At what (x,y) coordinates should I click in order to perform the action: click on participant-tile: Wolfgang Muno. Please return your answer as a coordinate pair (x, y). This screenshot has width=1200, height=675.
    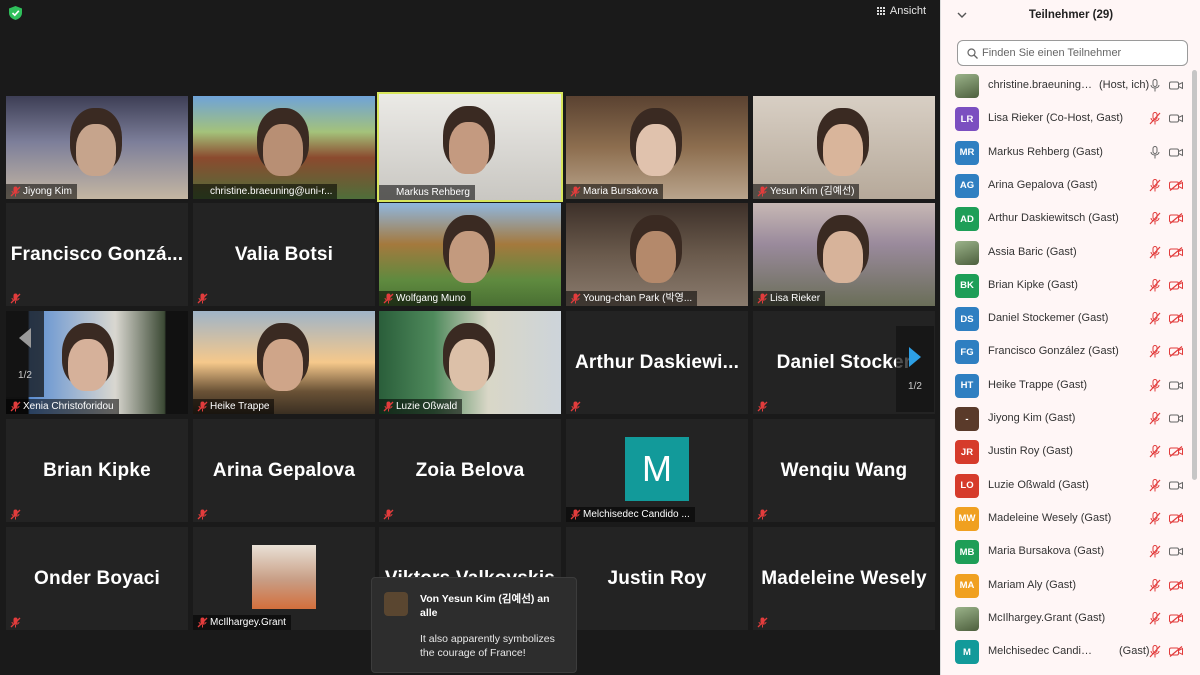
    Looking at the image, I should click on (470, 254).